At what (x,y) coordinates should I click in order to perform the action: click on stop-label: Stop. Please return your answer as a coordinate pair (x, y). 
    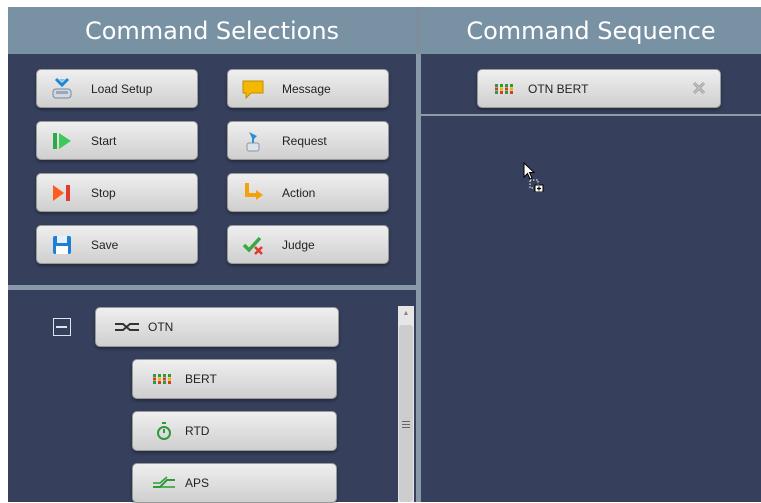
    Looking at the image, I should click on (103, 192).